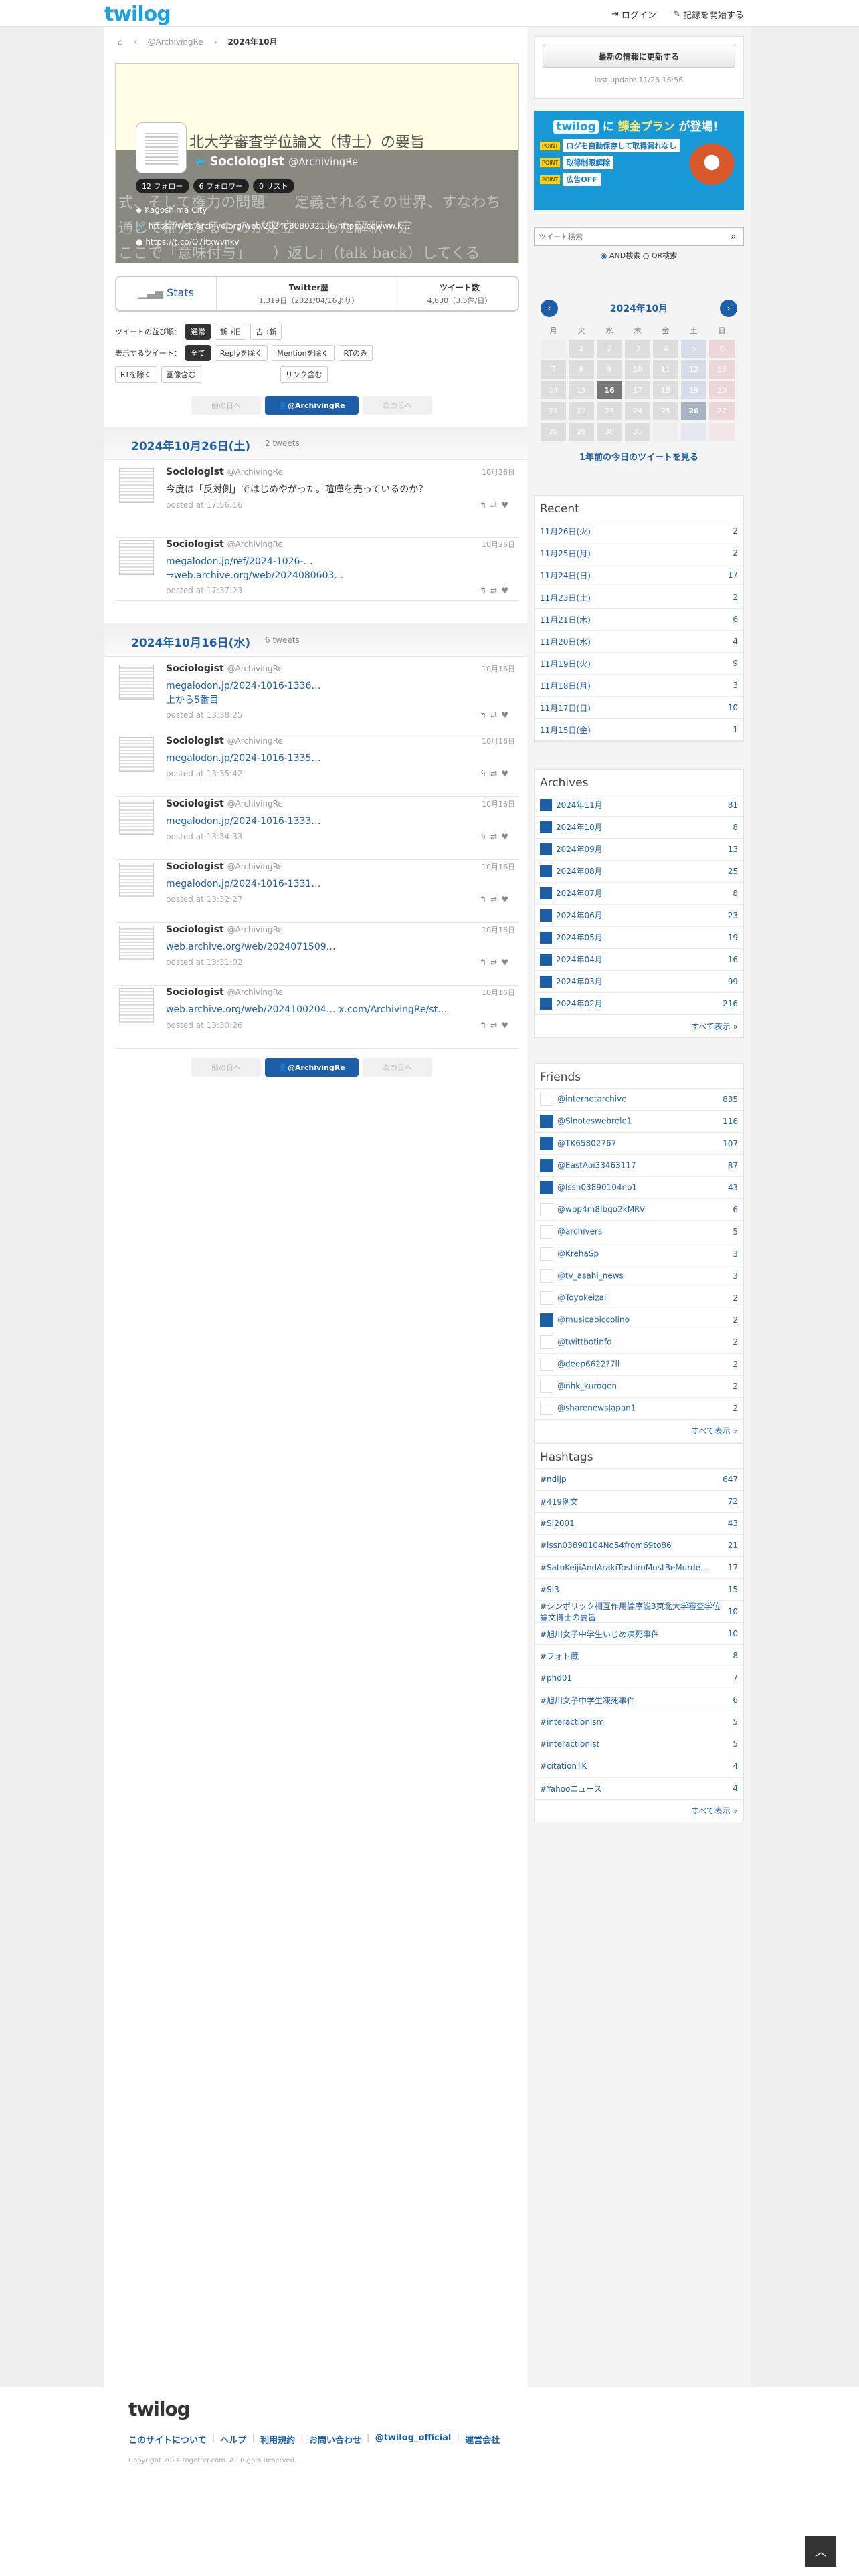 This screenshot has height=2576, width=859. I want to click on archive-item: 2024年06月 23, so click(639, 916).